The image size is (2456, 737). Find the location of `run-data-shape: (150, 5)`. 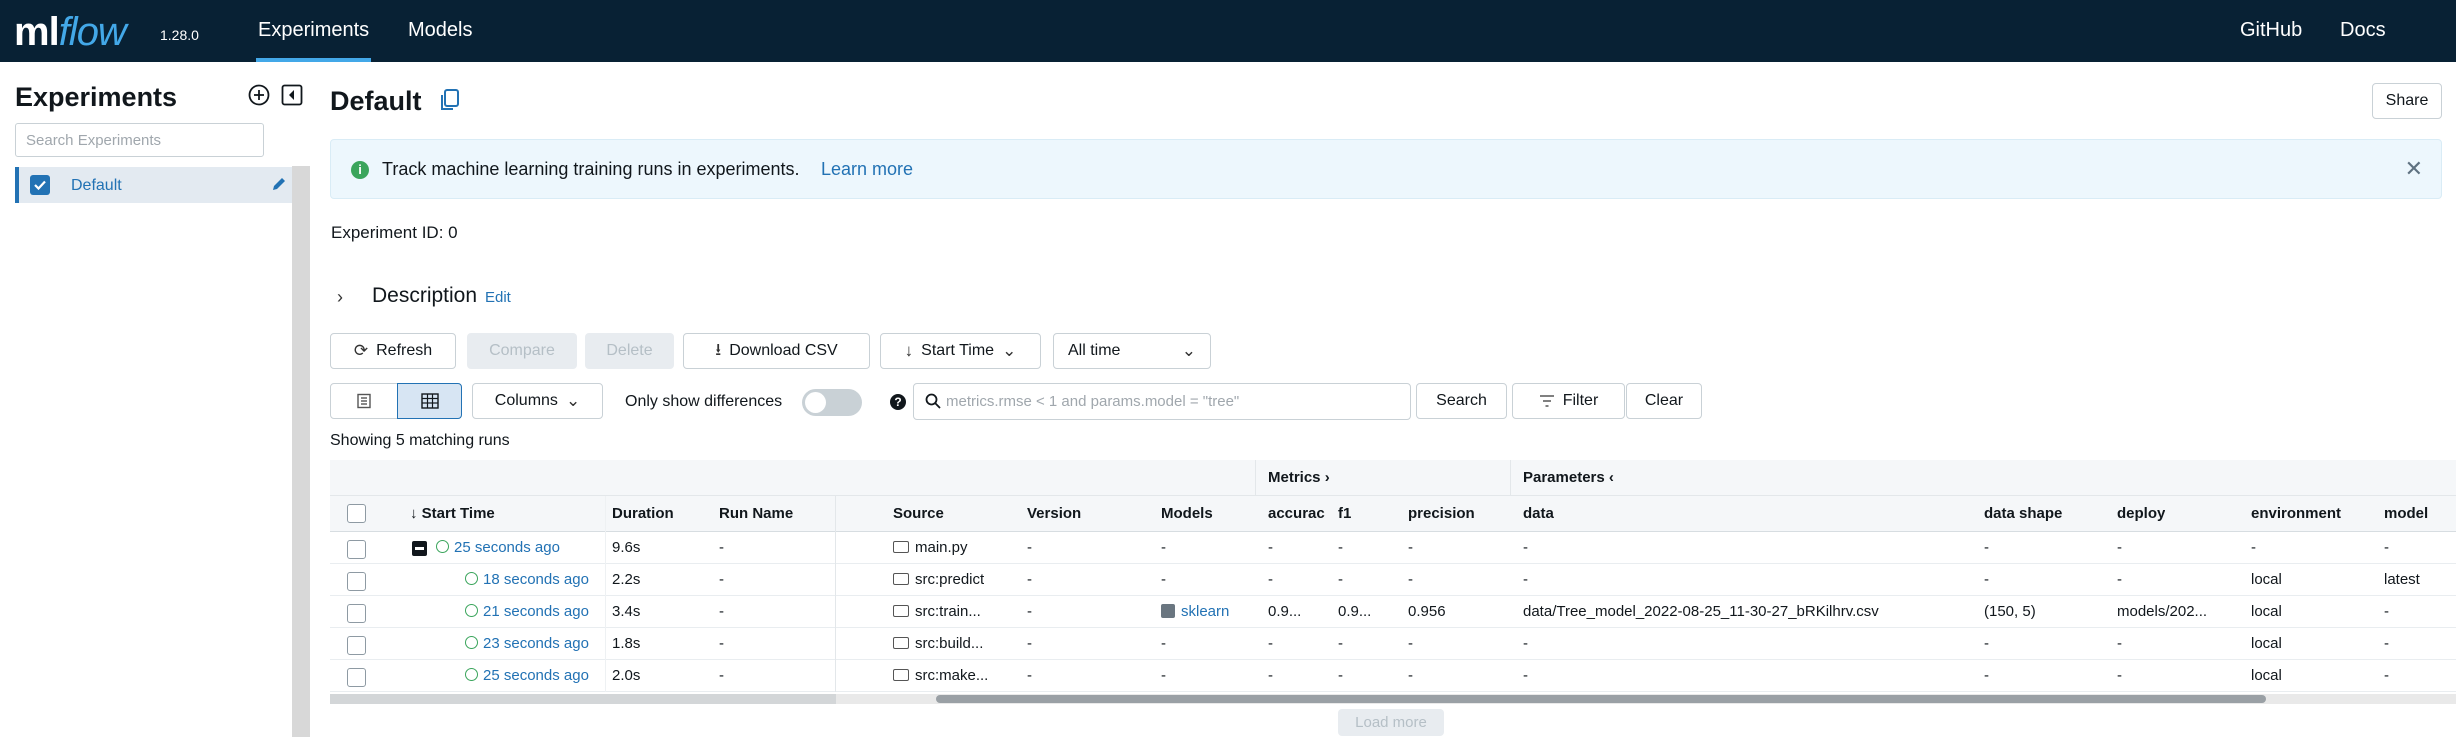

run-data-shape: (150, 5) is located at coordinates (2010, 611).